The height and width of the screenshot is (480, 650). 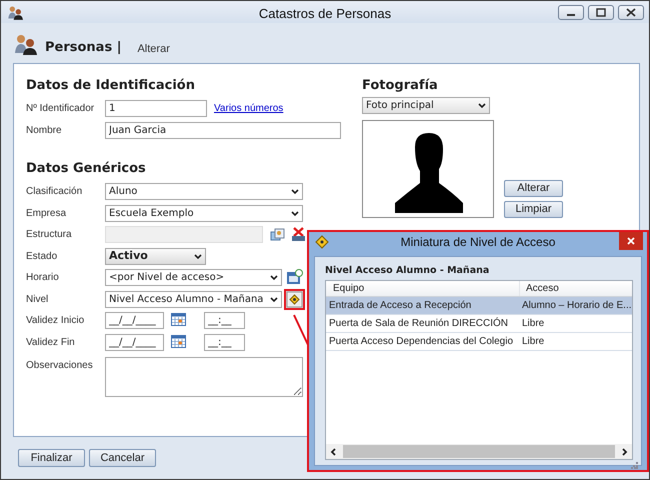 What do you see at coordinates (634, 466) in the screenshot?
I see `resize-grip-icon` at bounding box center [634, 466].